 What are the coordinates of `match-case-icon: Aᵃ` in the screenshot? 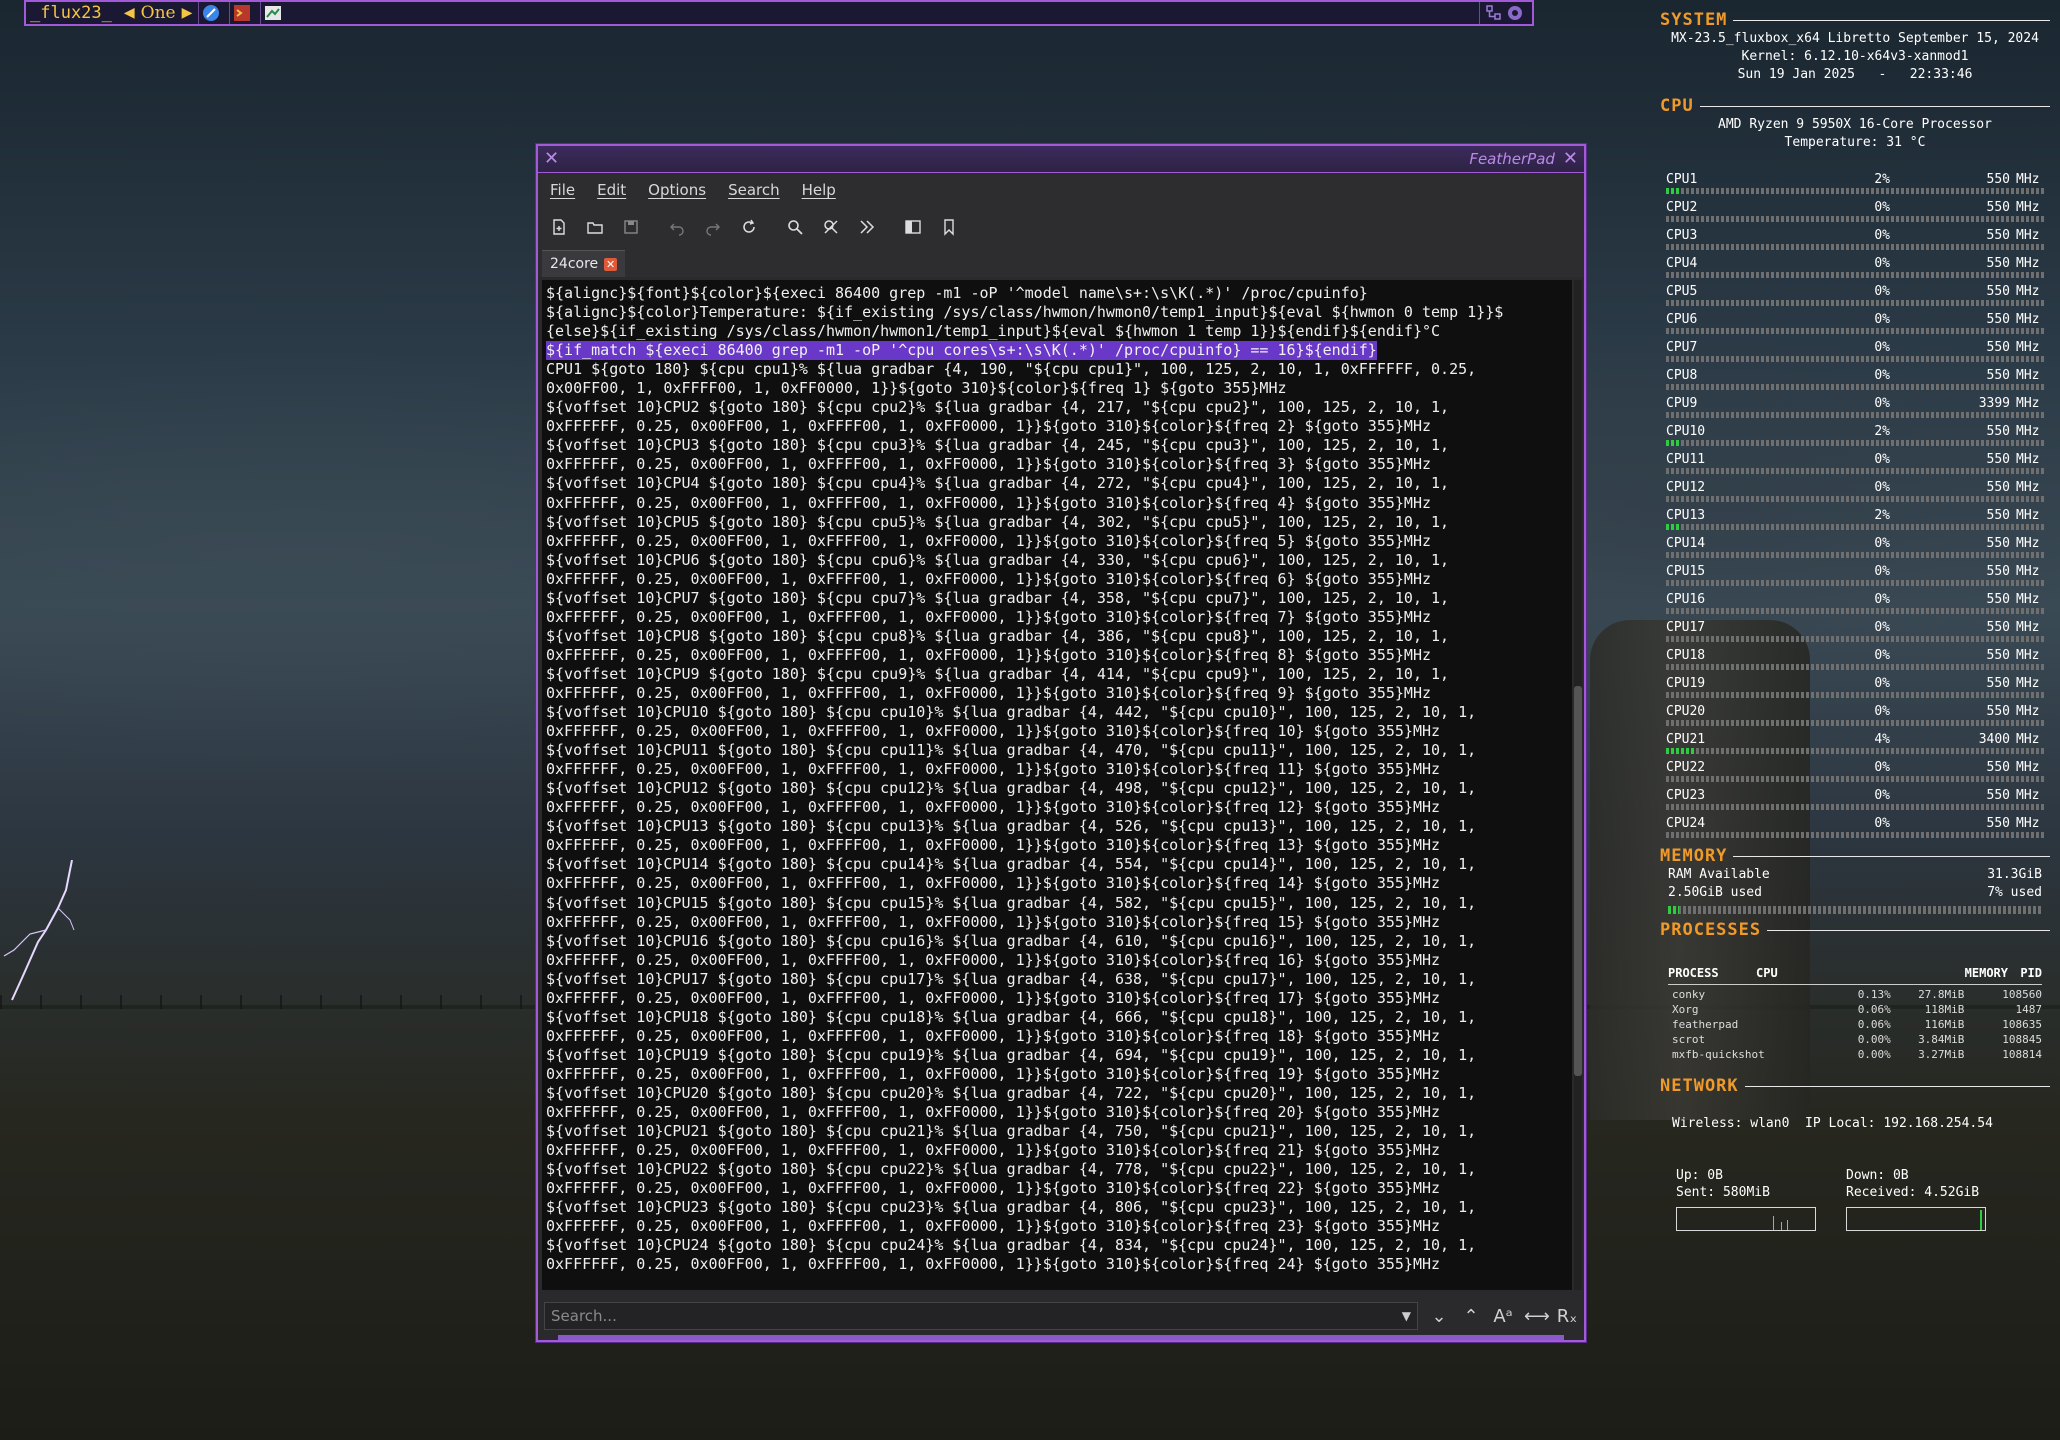 It's located at (1503, 1316).